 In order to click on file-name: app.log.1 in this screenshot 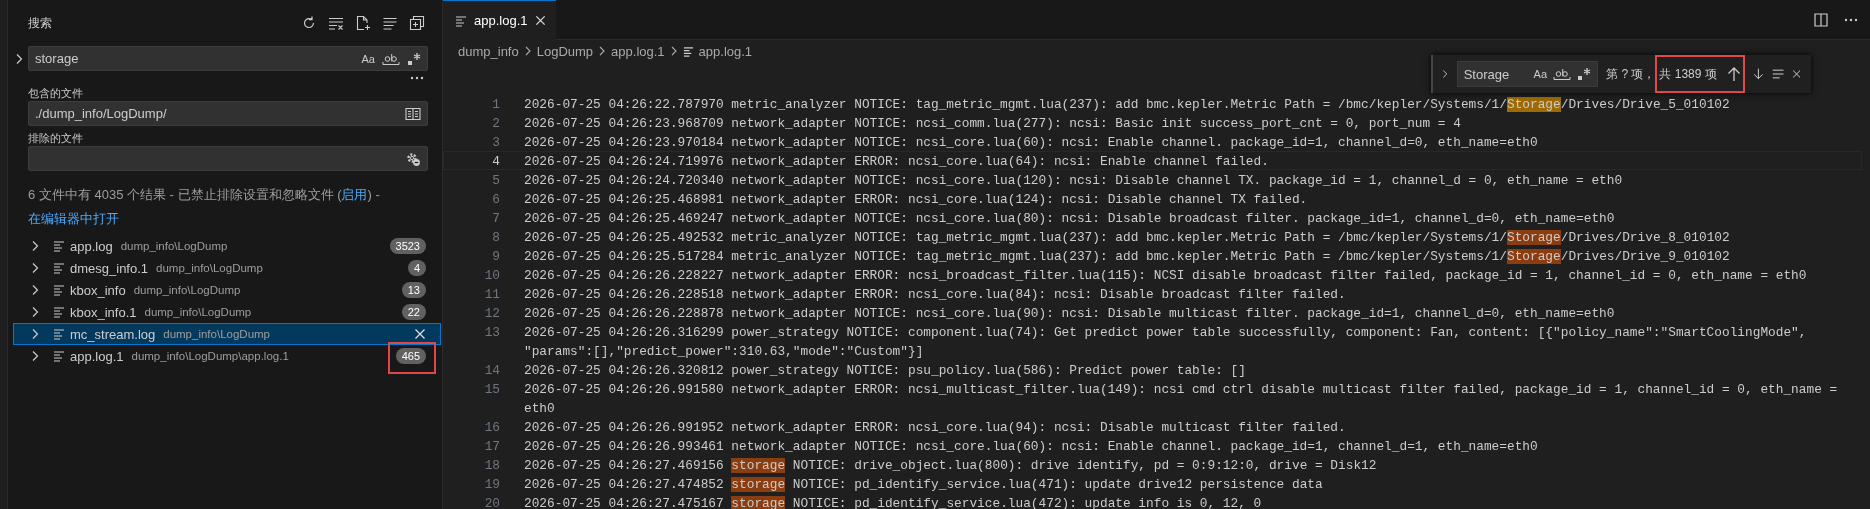, I will do `click(97, 356)`.